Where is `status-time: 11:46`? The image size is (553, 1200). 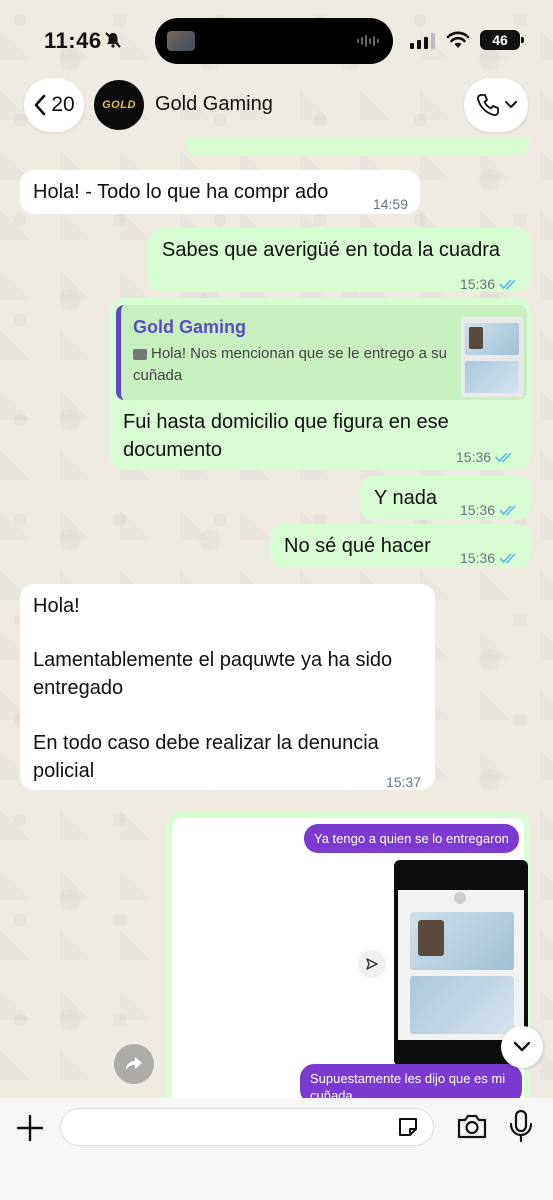
status-time: 11:46 is located at coordinates (73, 40).